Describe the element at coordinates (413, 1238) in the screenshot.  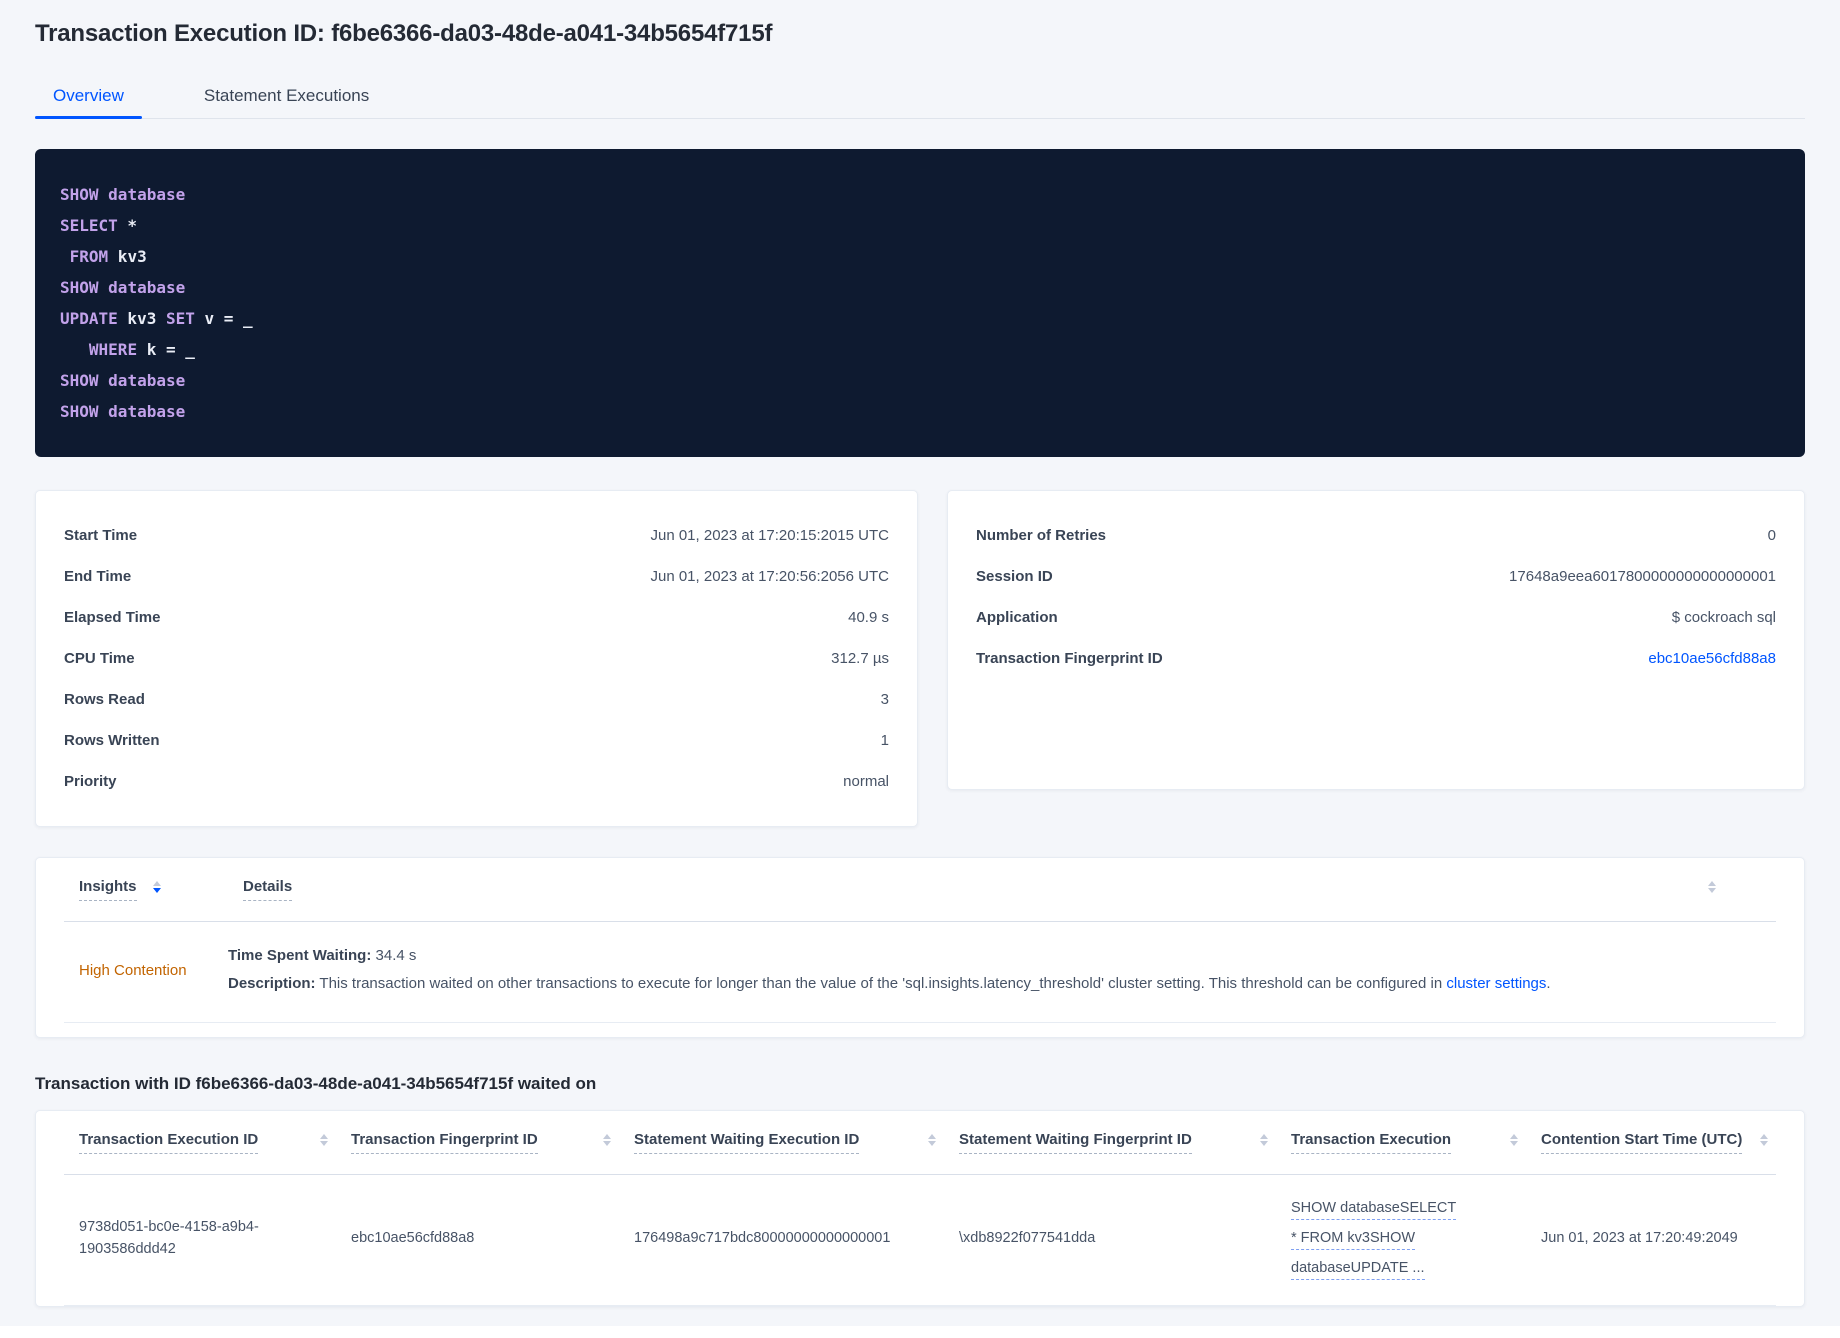
I see `cell-transaction-fingerprint-id: ebc10ae56cfd88a8` at that location.